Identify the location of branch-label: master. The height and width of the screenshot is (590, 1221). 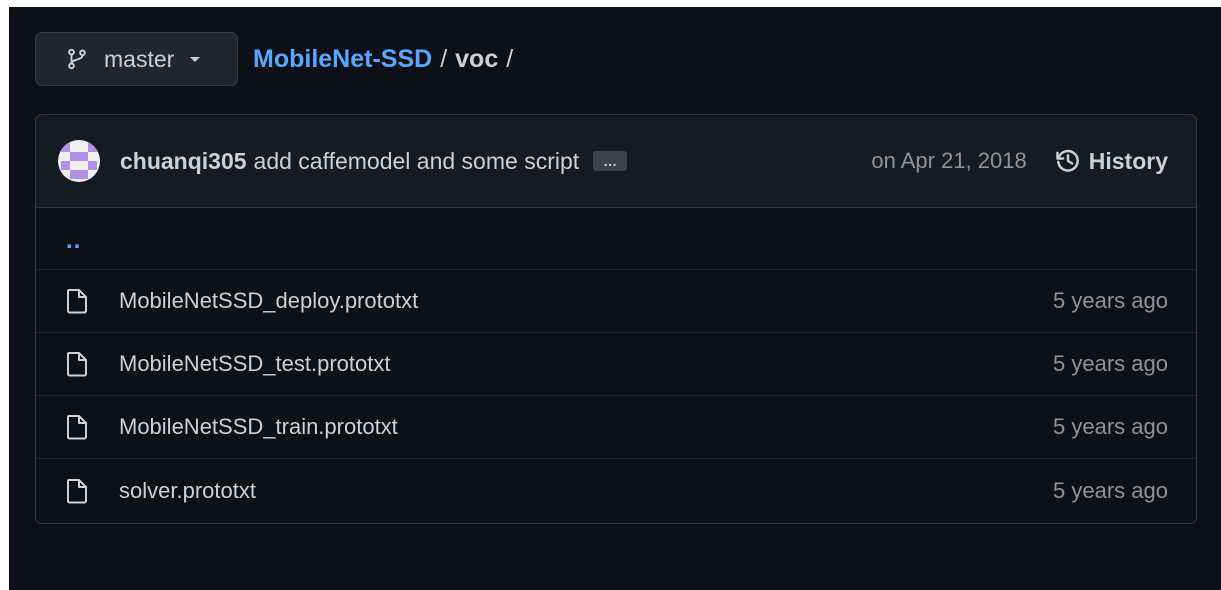
(139, 58).